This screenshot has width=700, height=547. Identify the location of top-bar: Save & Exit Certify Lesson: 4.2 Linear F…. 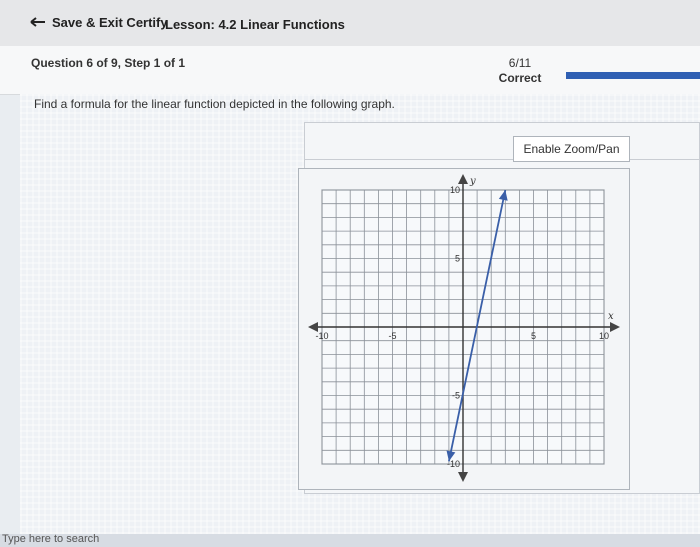
(350, 23).